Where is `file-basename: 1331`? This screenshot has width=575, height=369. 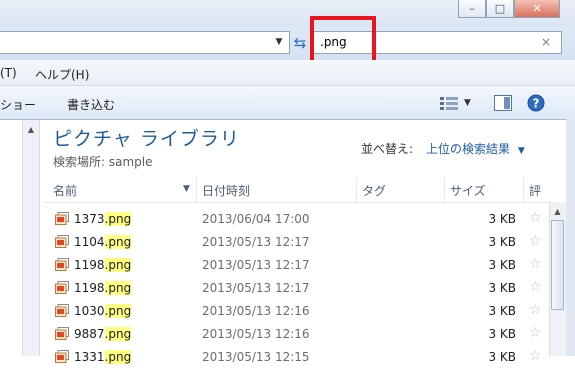
file-basename: 1331 is located at coordinates (89, 357).